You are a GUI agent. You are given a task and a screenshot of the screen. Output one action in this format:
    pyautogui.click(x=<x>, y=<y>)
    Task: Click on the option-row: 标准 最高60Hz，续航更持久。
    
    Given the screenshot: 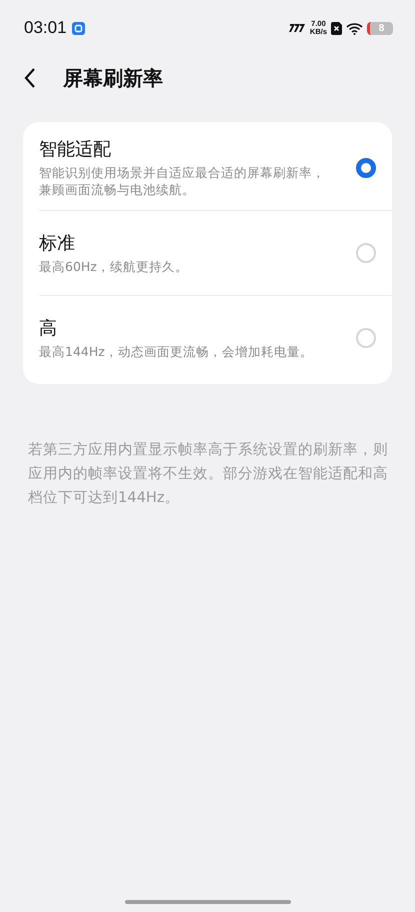 What is the action you would take?
    pyautogui.click(x=215, y=252)
    